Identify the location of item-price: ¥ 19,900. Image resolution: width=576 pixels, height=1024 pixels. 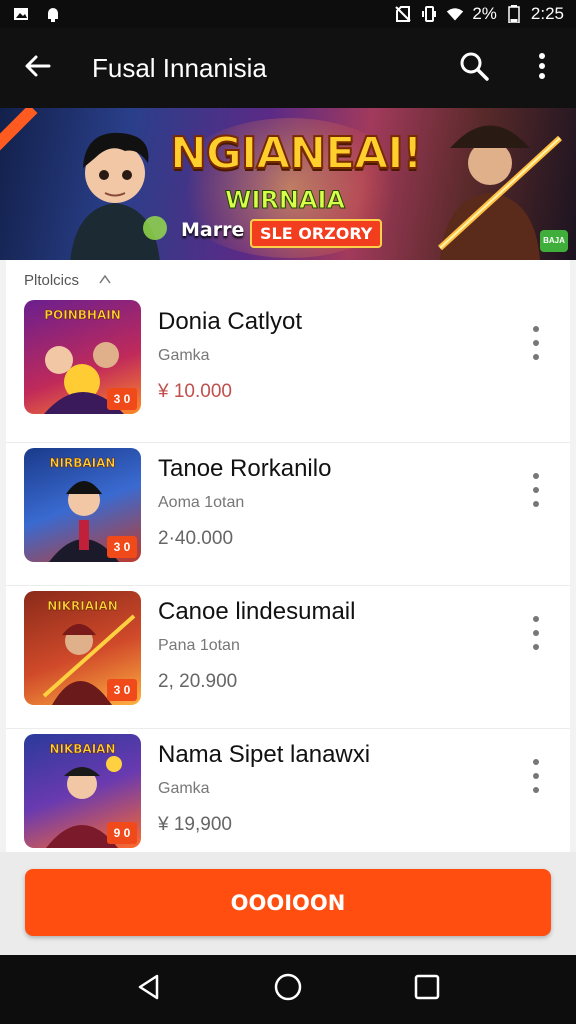
(195, 824).